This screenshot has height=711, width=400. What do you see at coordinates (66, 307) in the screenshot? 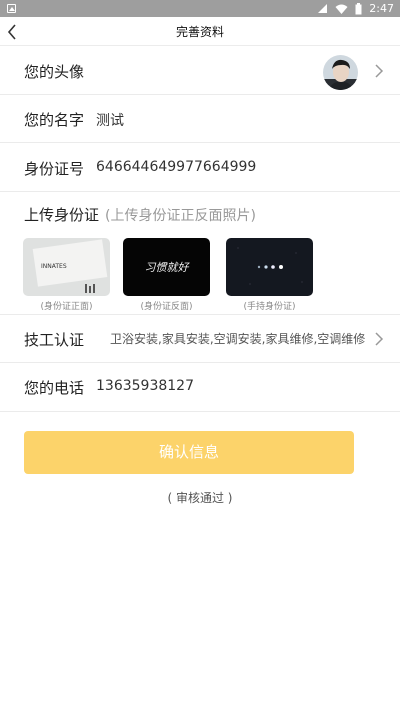
I see `id-front-caption: (身份证正面)` at bounding box center [66, 307].